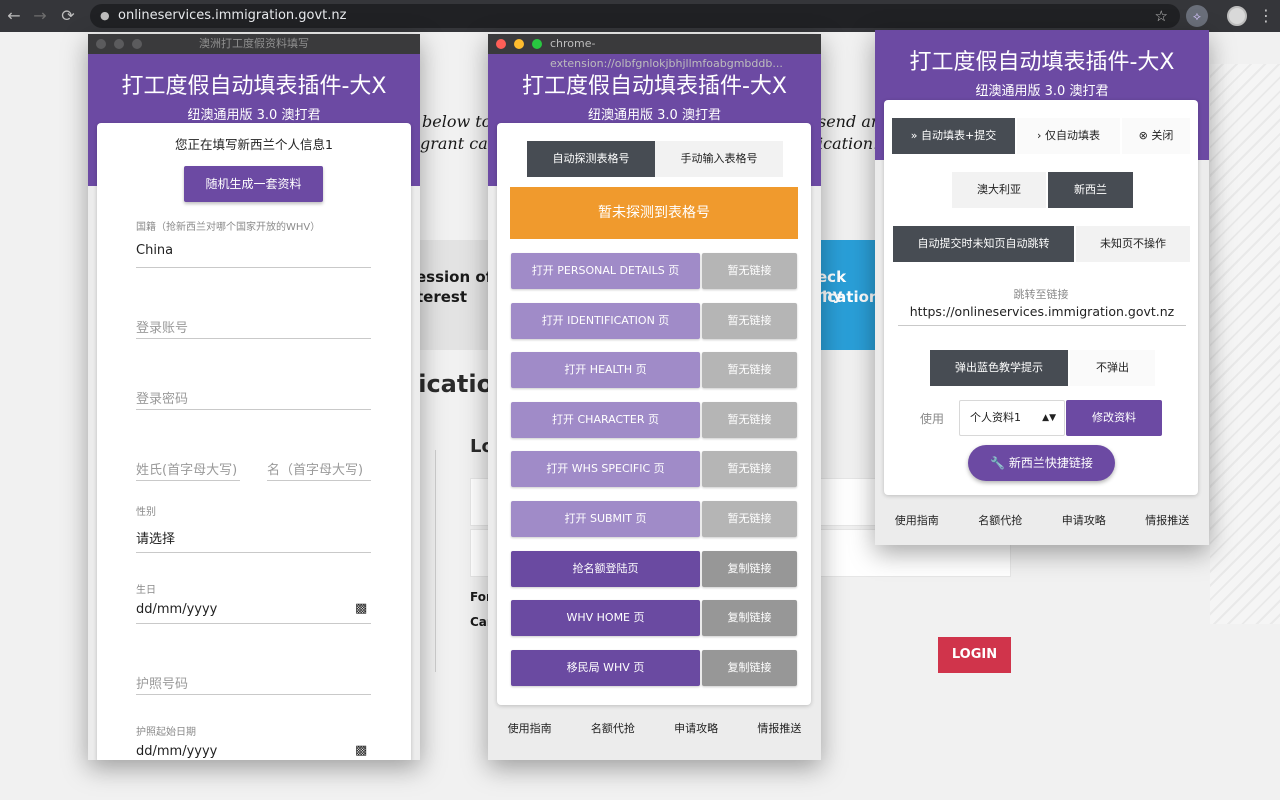 The height and width of the screenshot is (800, 1280). Describe the element at coordinates (253, 338) in the screenshot. I see `login-account-underline` at that location.